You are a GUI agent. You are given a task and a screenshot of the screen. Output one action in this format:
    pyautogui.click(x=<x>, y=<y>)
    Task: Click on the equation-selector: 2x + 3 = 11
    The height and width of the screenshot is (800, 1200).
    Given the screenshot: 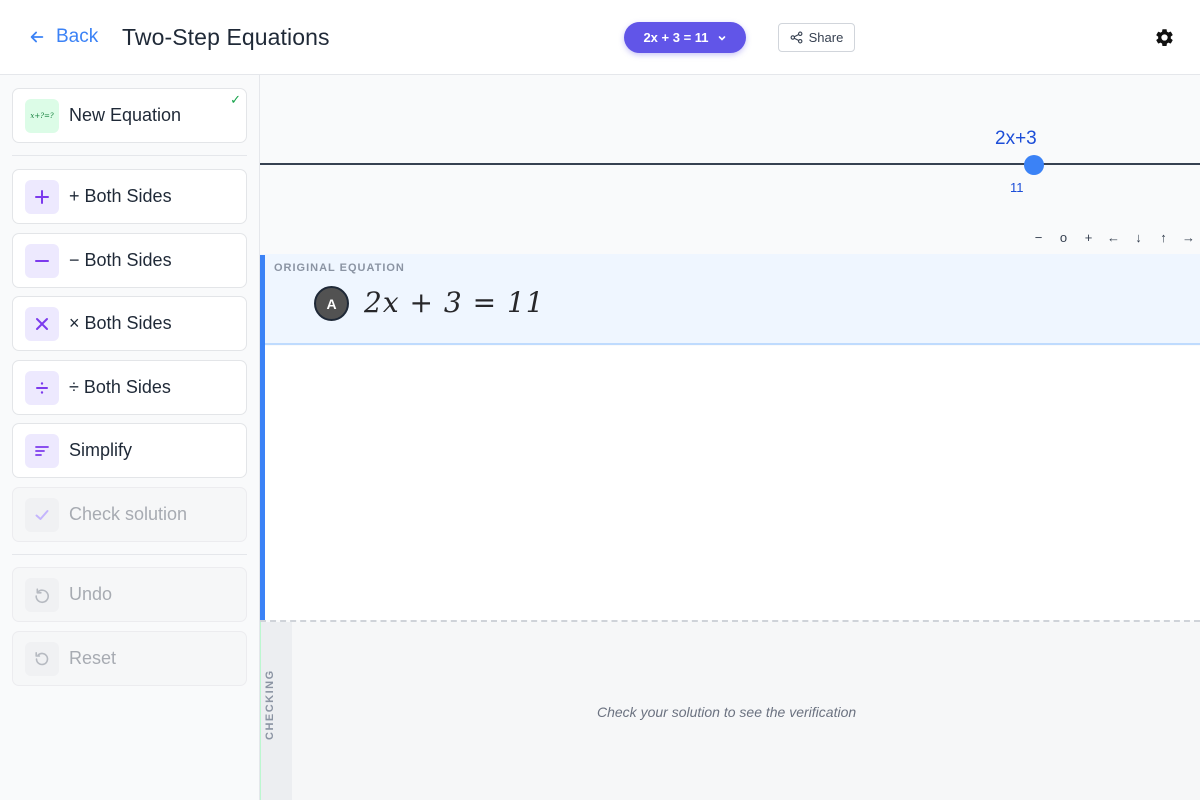 What is the action you would take?
    pyautogui.click(x=685, y=37)
    